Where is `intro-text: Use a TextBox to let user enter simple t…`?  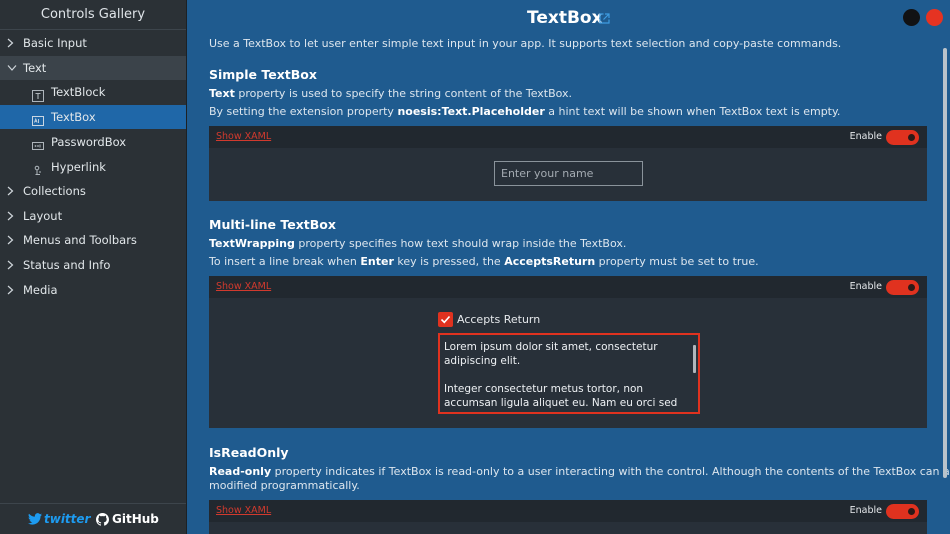
intro-text: Use a TextBox to let user enter simple t… is located at coordinates (525, 43).